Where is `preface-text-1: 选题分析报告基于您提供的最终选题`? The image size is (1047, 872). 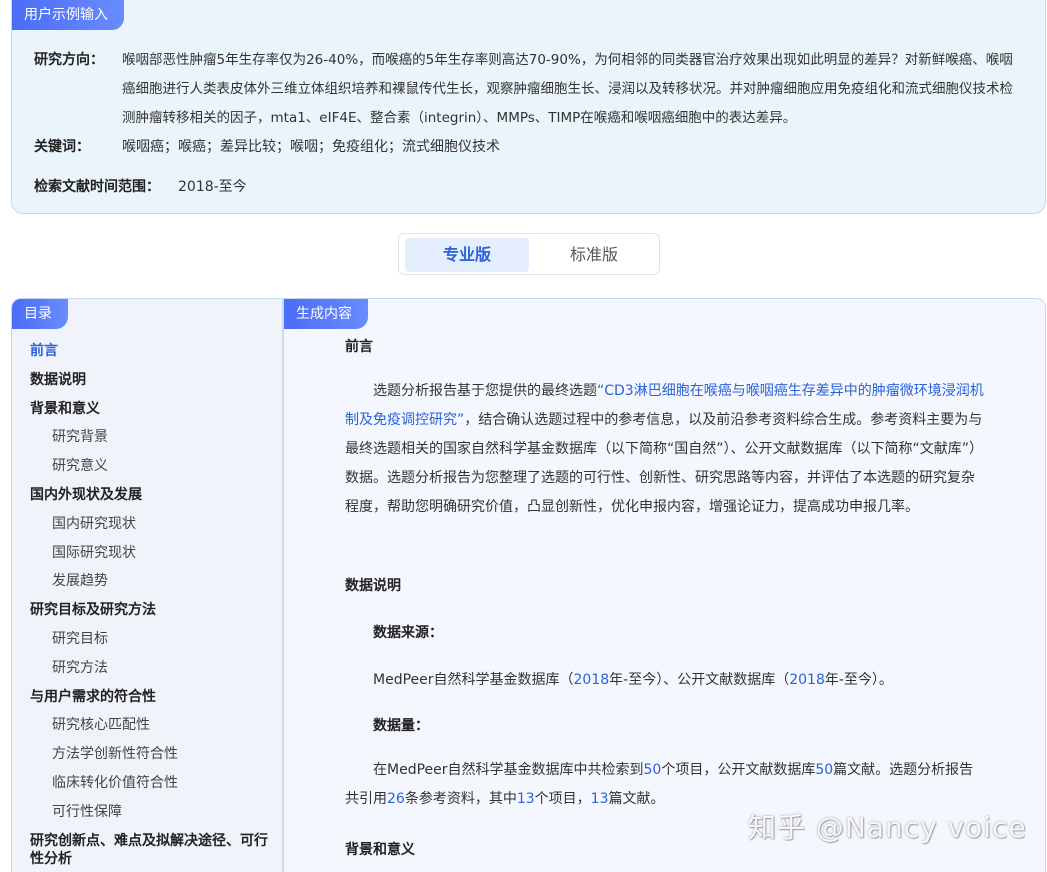
preface-text-1: 选题分析报告基于您提供的最终选题 is located at coordinates (485, 391).